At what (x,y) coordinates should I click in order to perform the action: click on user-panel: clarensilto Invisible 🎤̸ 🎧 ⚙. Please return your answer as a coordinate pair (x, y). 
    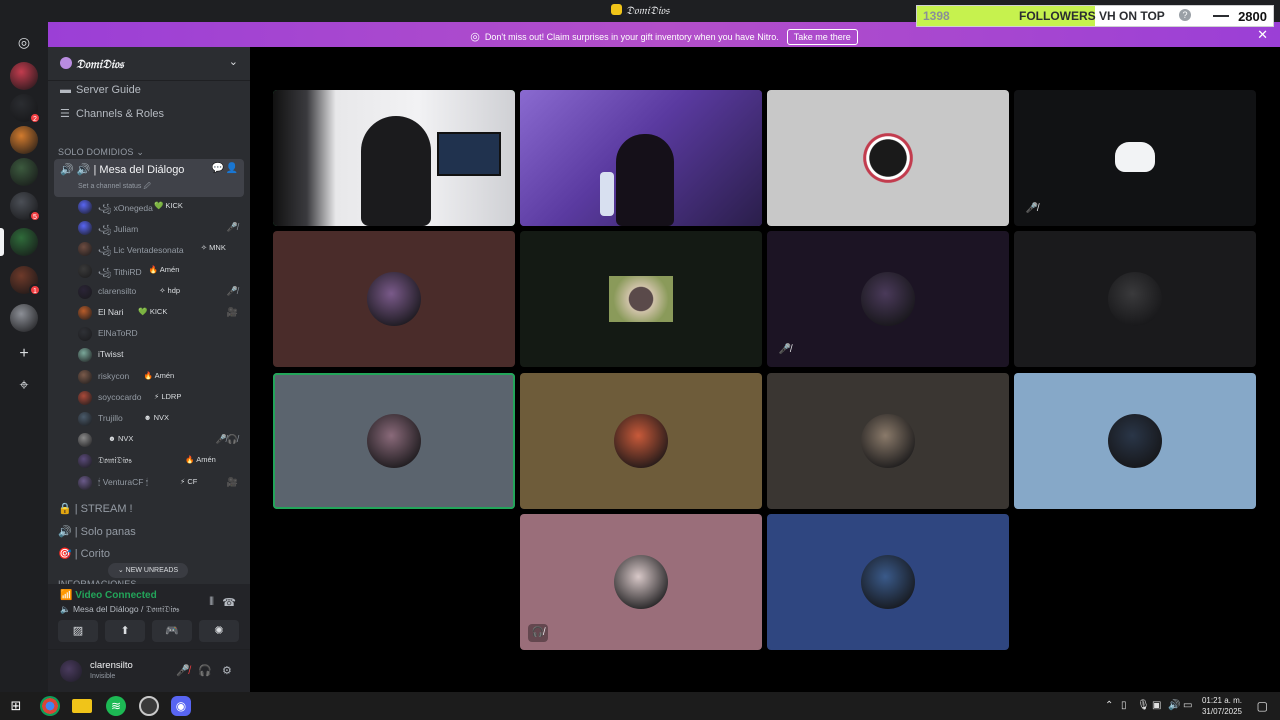
    Looking at the image, I should click on (149, 671).